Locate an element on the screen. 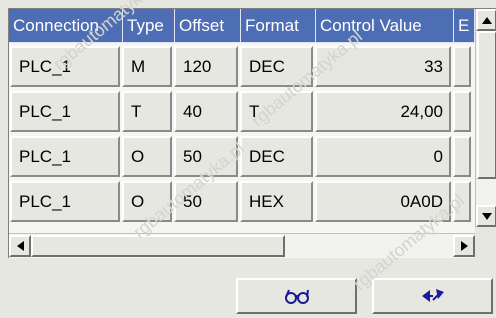 The width and height of the screenshot is (496, 318). table-row: PLC_1 O 50 HEX 0A0D is located at coordinates (242, 201).